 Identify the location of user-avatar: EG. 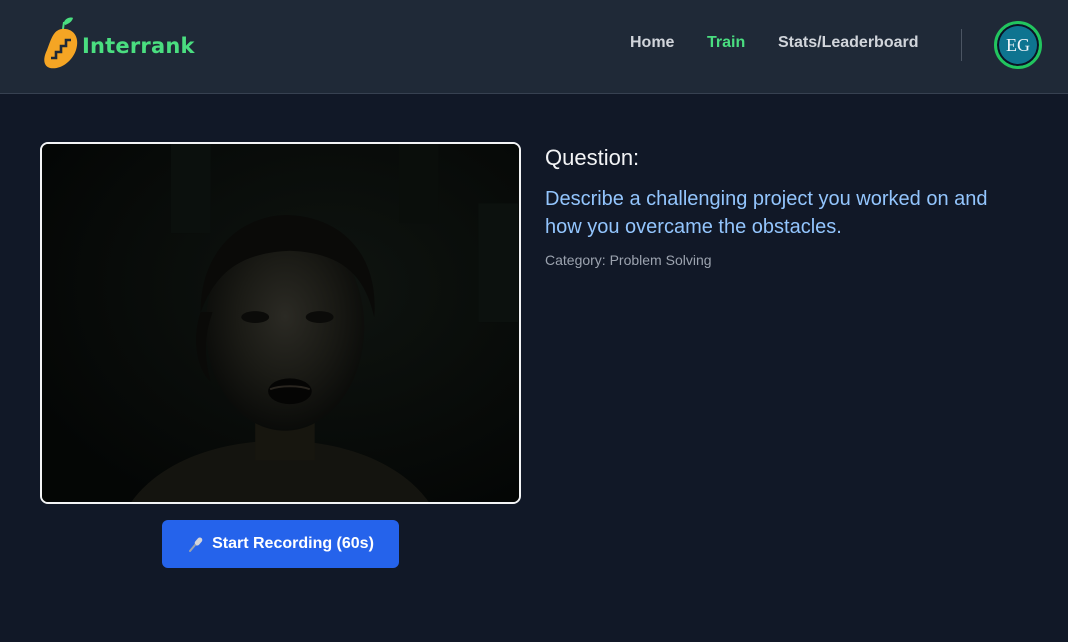
(1018, 45).